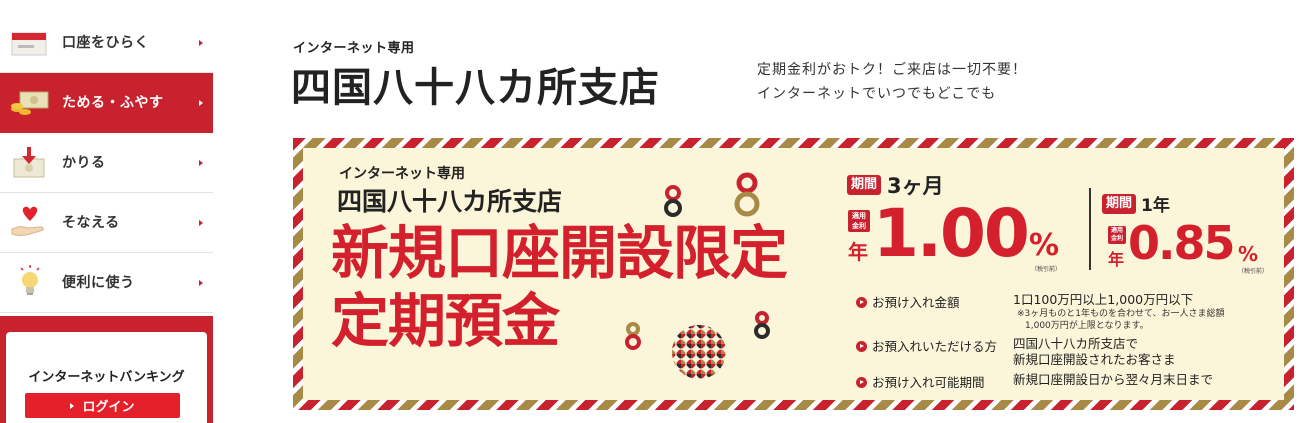 This screenshot has height=423, width=1309. I want to click on sidebar-item-save-grow: ためる・ふやす, so click(106, 103).